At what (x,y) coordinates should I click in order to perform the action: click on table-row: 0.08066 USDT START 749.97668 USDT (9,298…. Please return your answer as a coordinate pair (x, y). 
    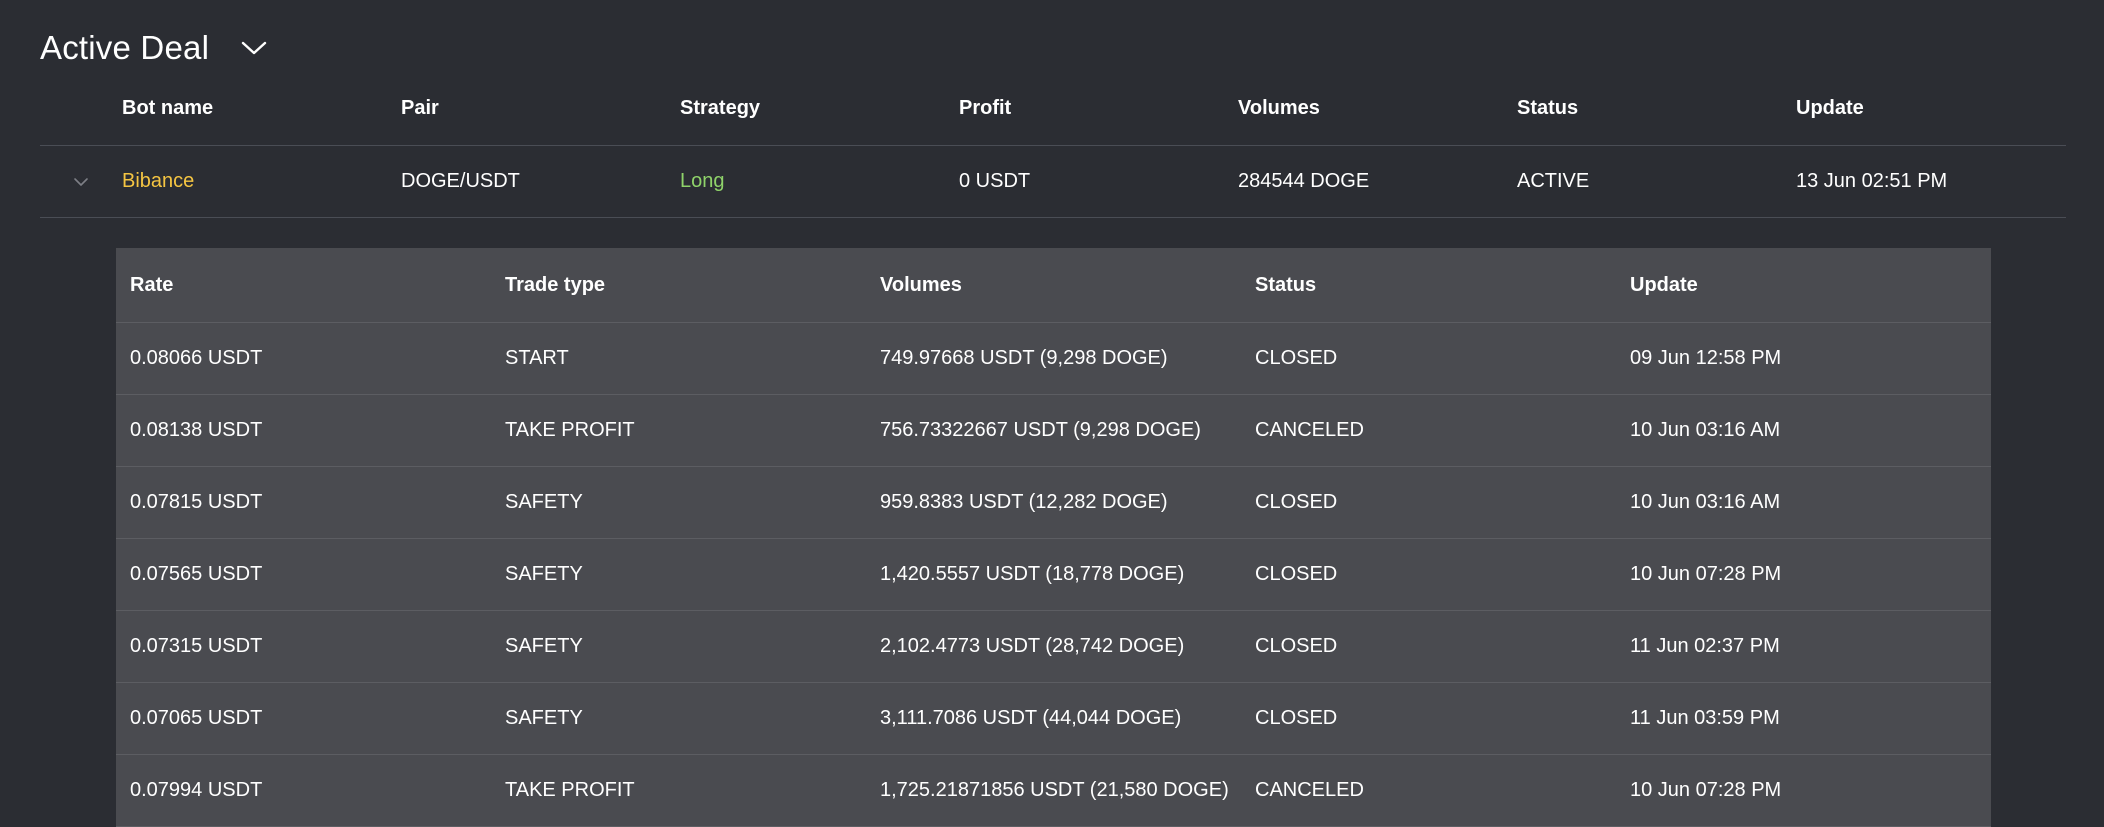
    Looking at the image, I should click on (1053, 359).